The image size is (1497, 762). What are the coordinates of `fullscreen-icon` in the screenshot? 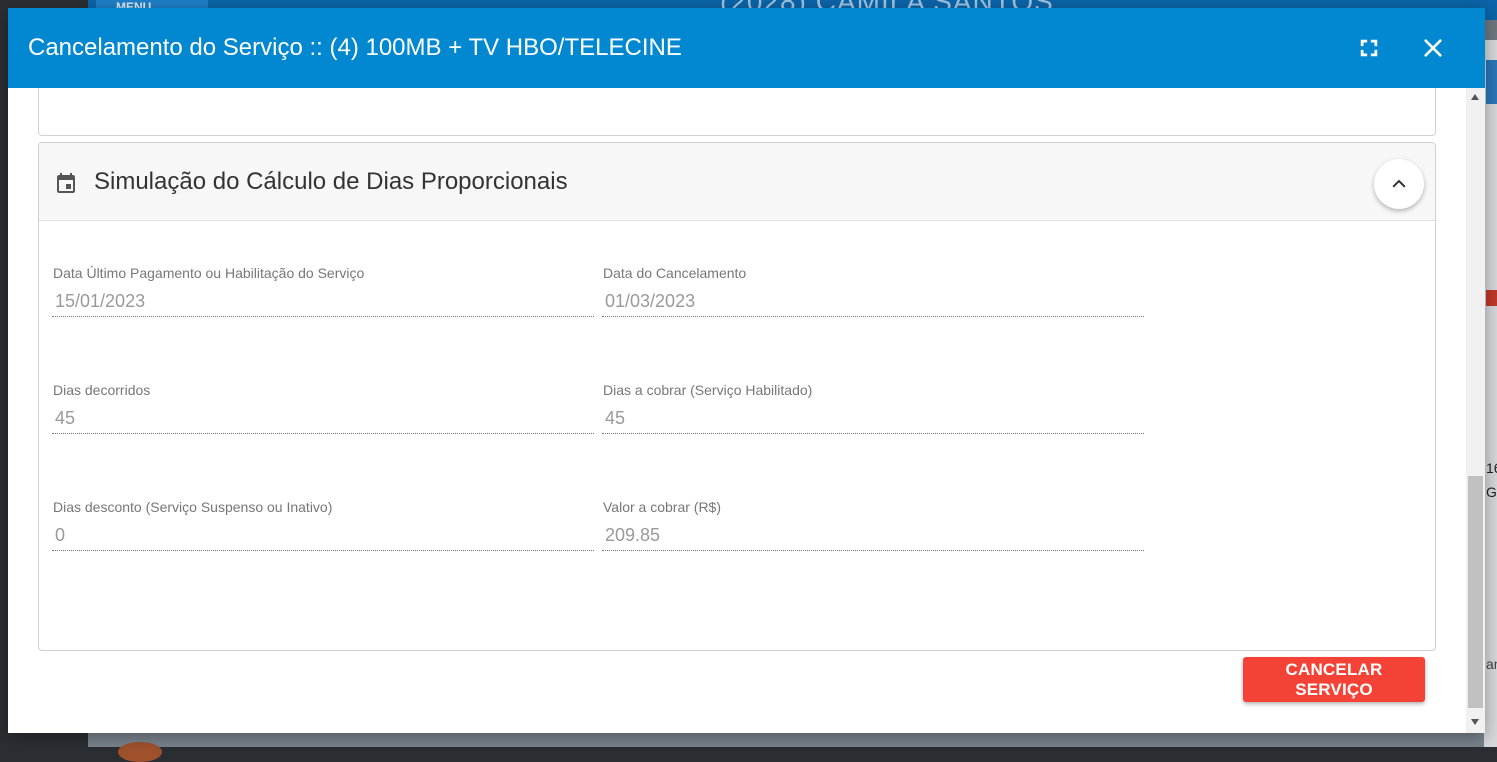 It's located at (1369, 48).